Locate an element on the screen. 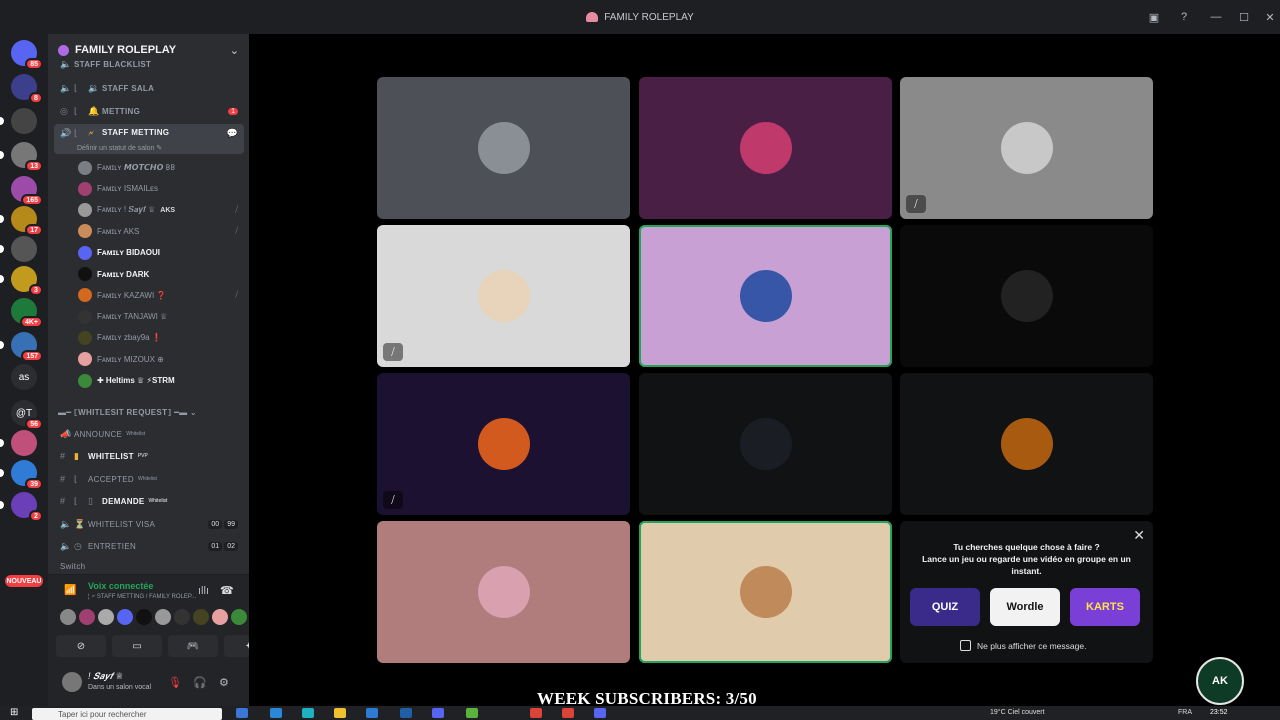  windows-start-icon: ⊞ is located at coordinates (14, 712).